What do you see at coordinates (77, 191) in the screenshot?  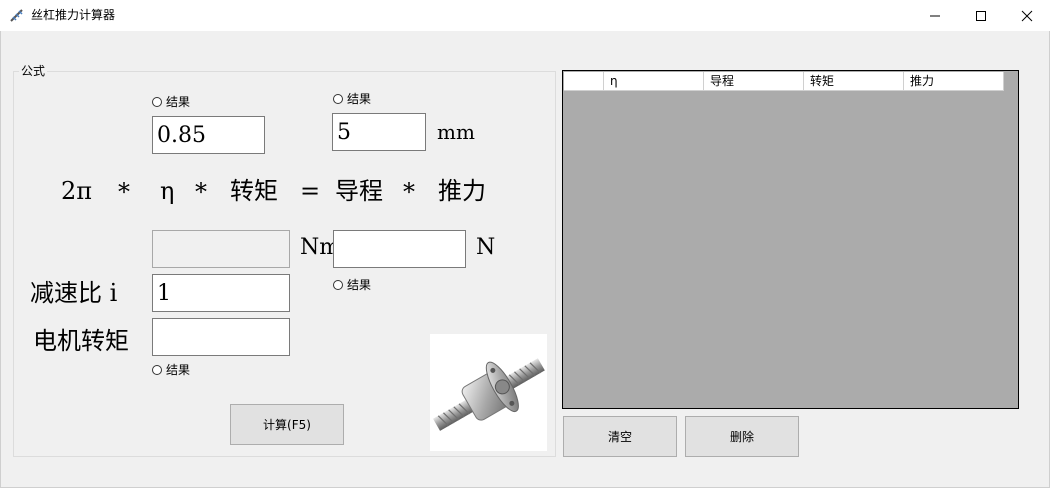 I see `equation-two-pi: 2π` at bounding box center [77, 191].